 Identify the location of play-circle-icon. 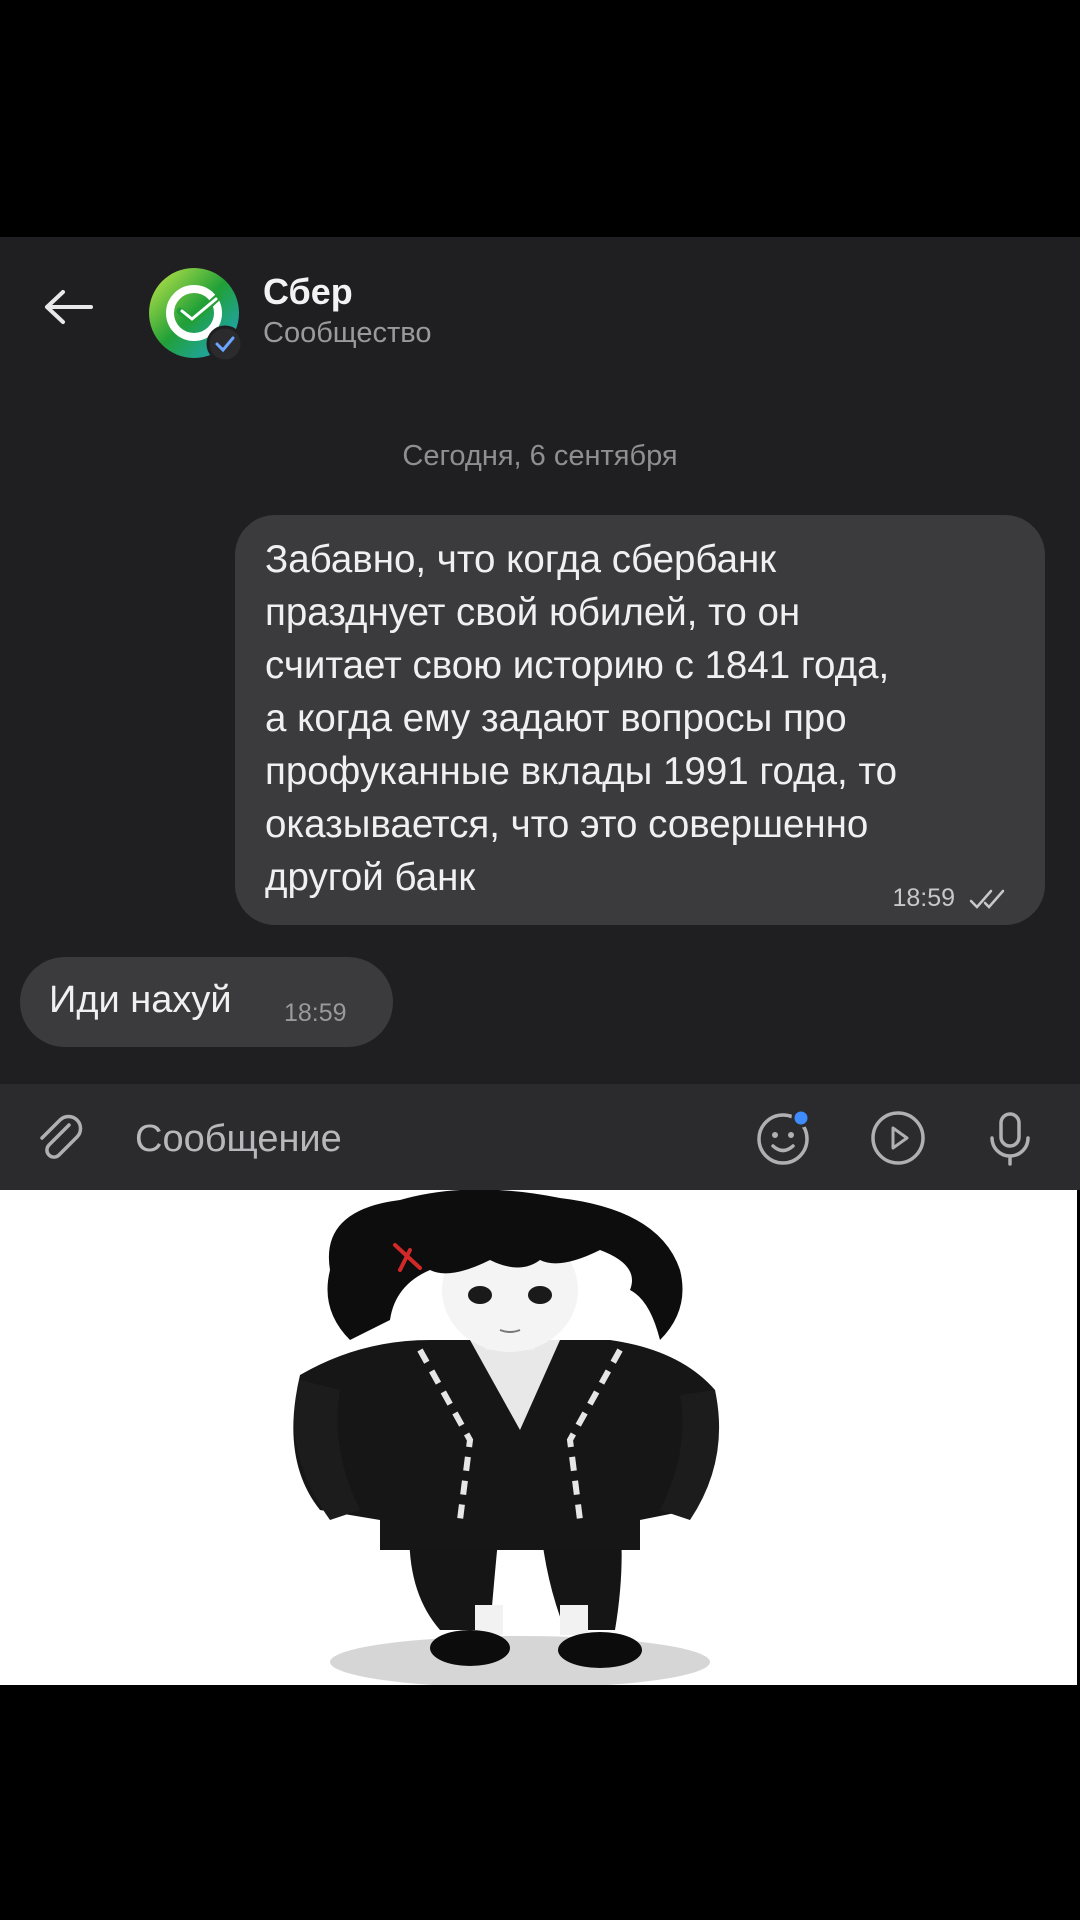
(898, 1138).